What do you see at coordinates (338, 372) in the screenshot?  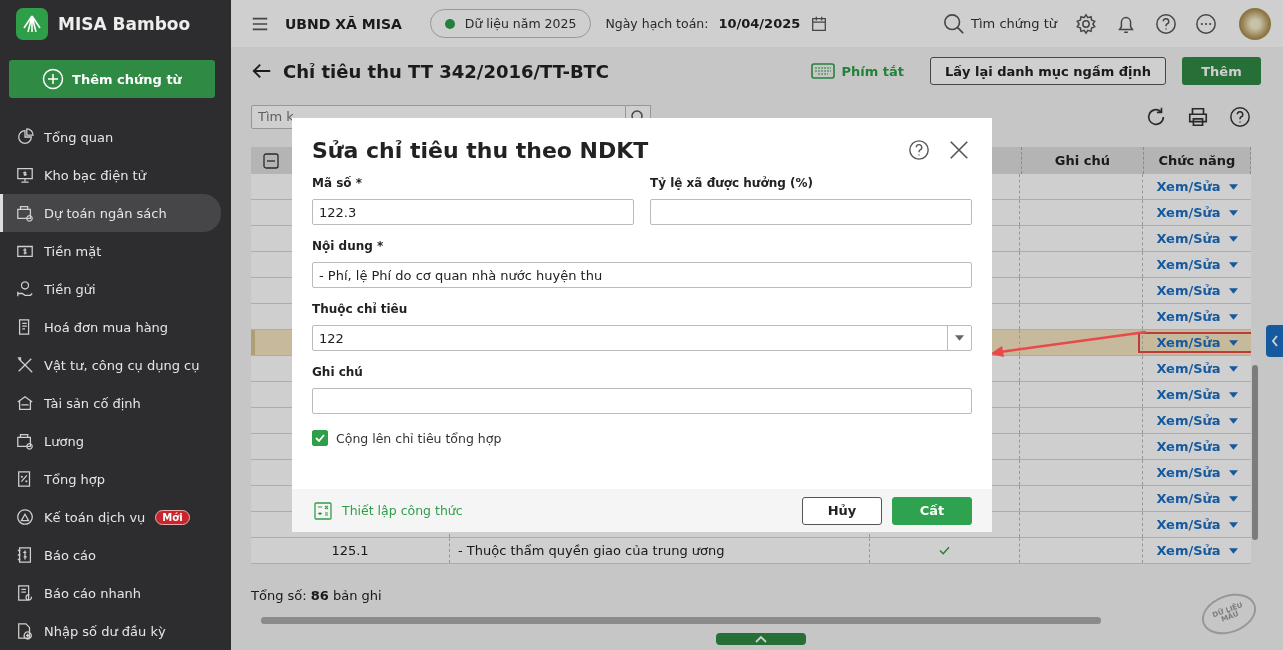 I see `field-label: Ghi chú` at bounding box center [338, 372].